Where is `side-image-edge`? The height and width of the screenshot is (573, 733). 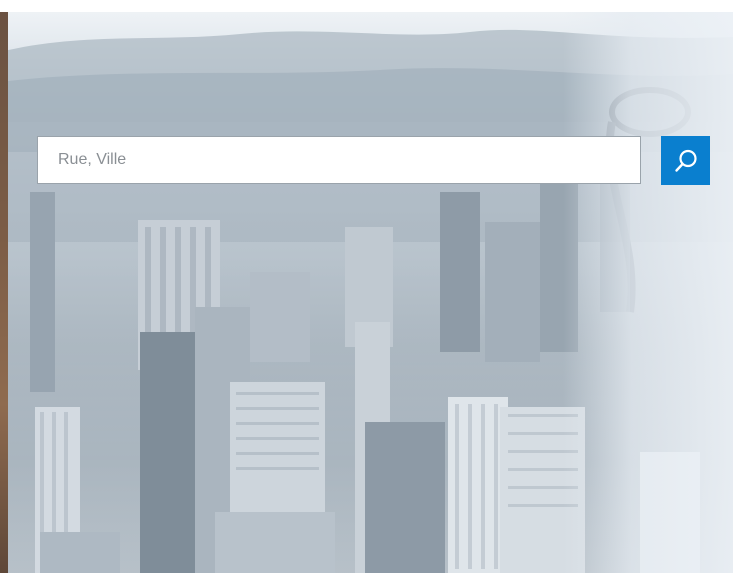 side-image-edge is located at coordinates (4, 292).